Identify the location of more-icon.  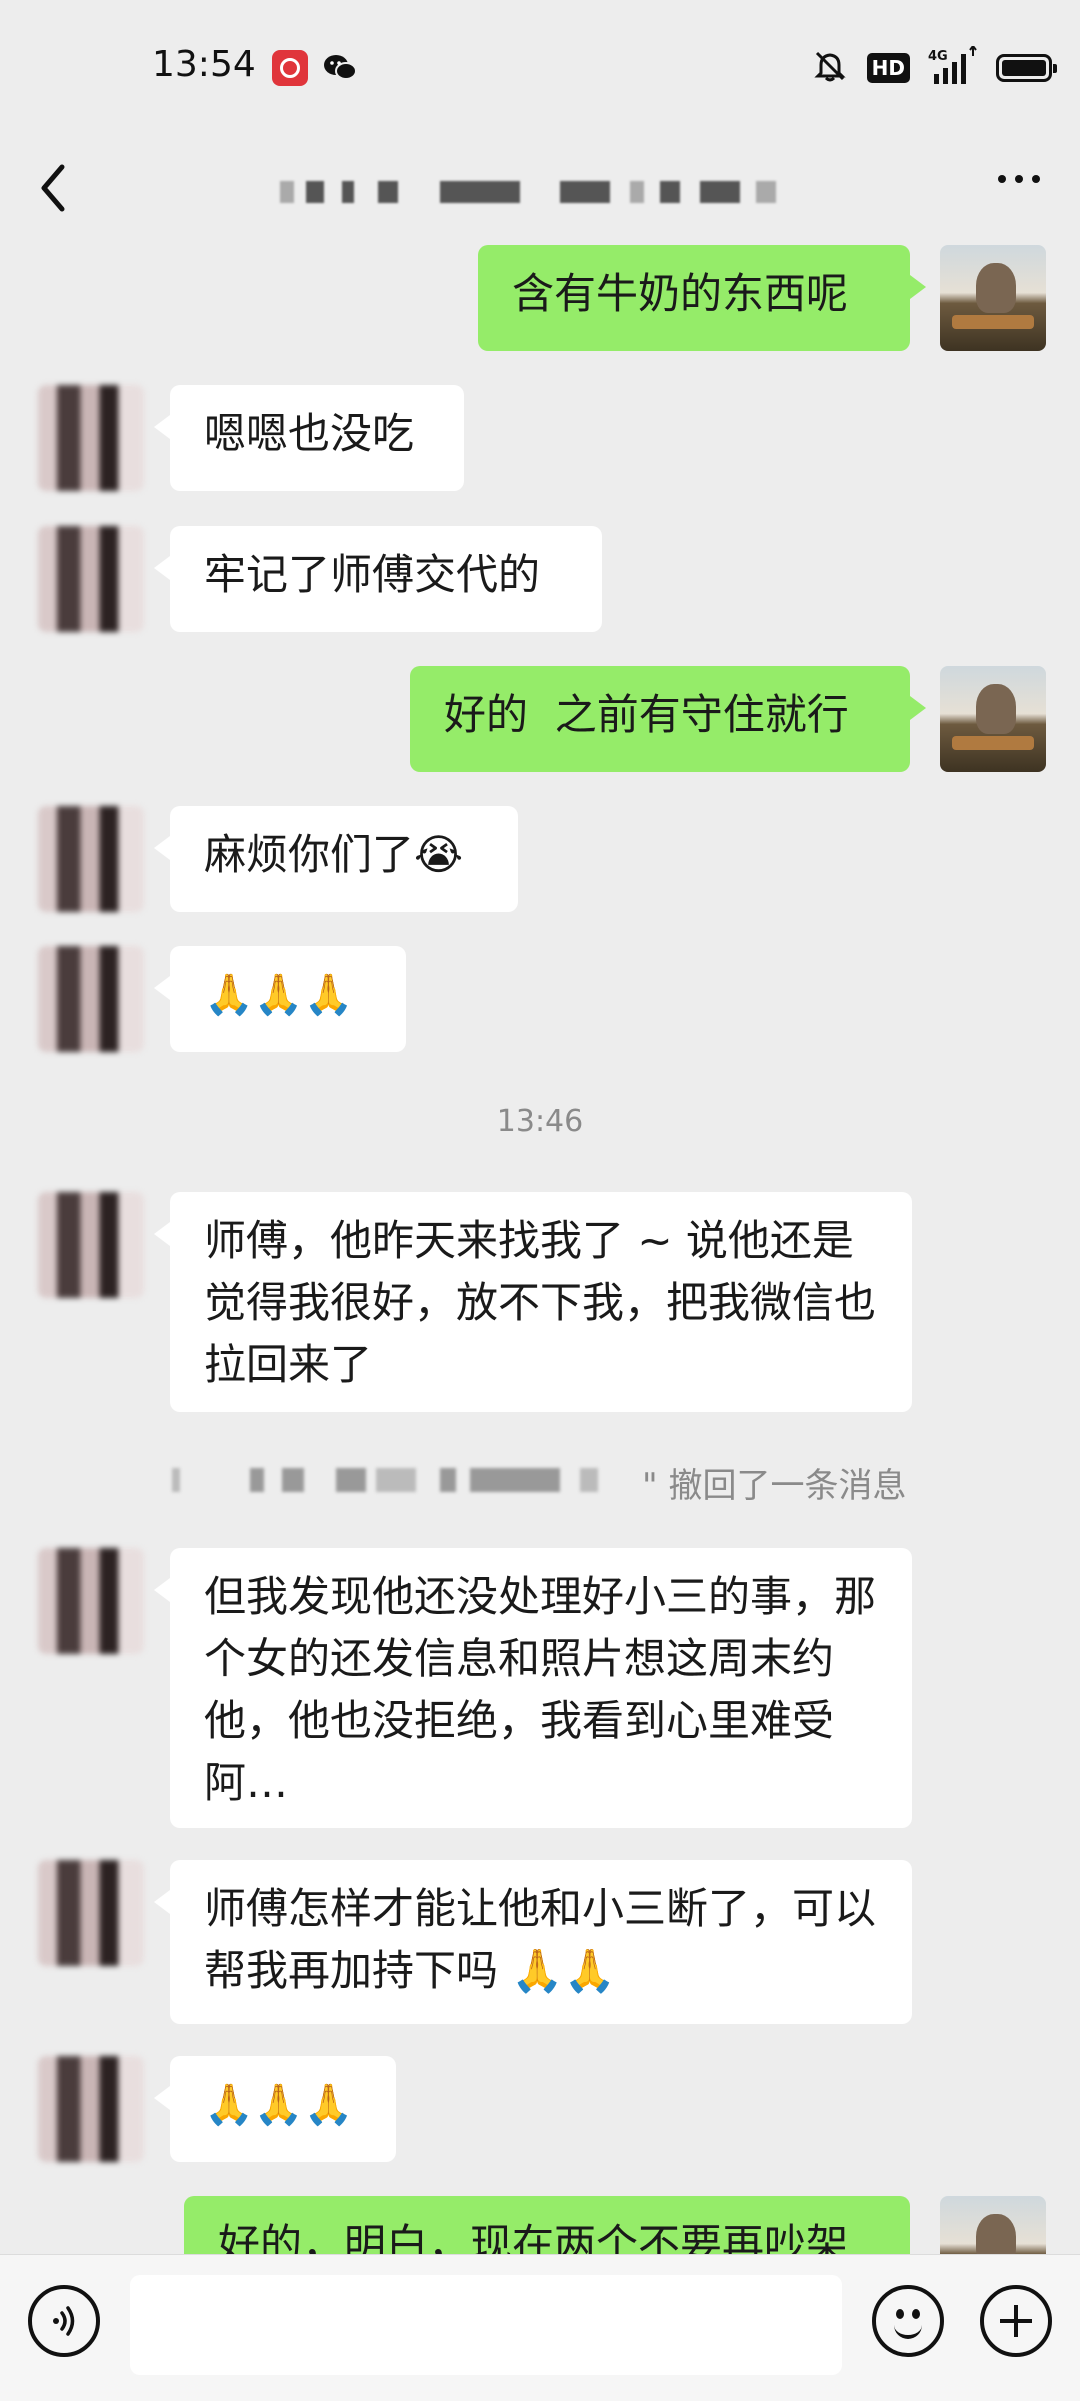
(1002, 179).